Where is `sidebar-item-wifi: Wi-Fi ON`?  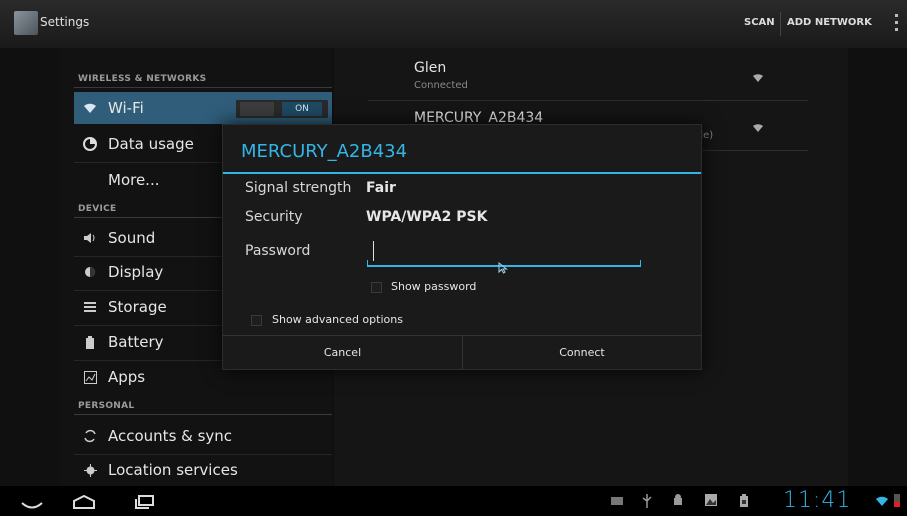 sidebar-item-wifi: Wi-Fi ON is located at coordinates (203, 108).